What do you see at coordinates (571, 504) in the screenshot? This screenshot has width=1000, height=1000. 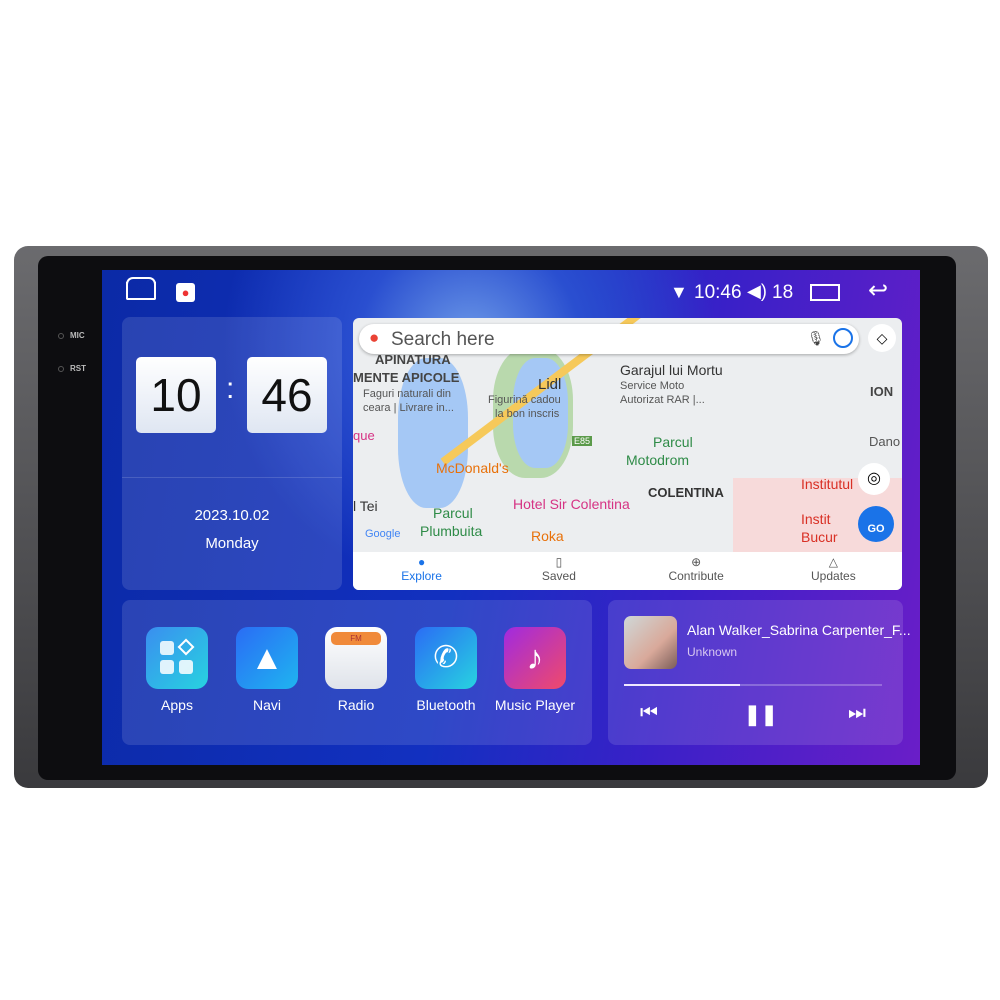 I see `map-label: Hotel Sir Colentina` at bounding box center [571, 504].